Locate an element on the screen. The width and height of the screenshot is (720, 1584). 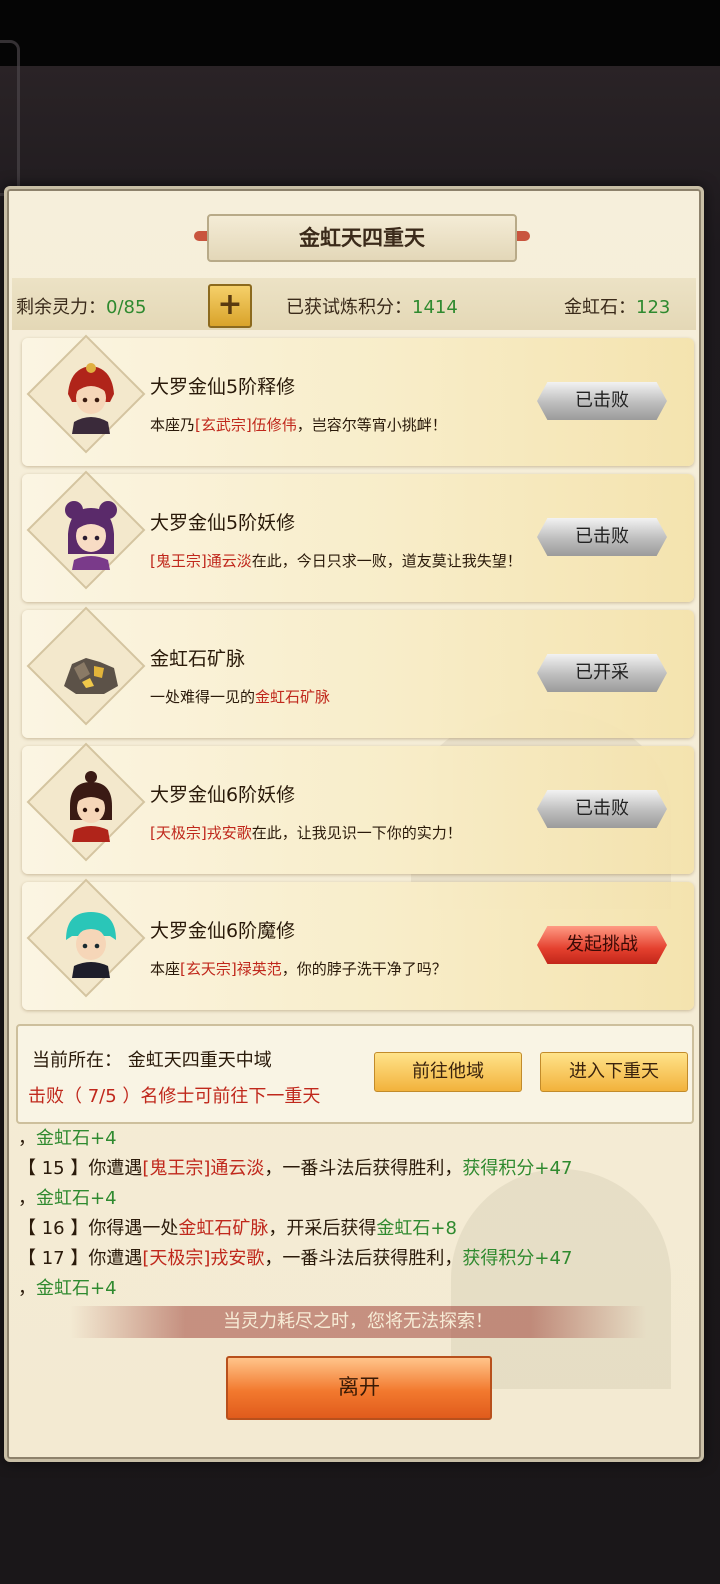
current-location: 当前所在： 金虹天四重天中域 is located at coordinates (152, 1060).